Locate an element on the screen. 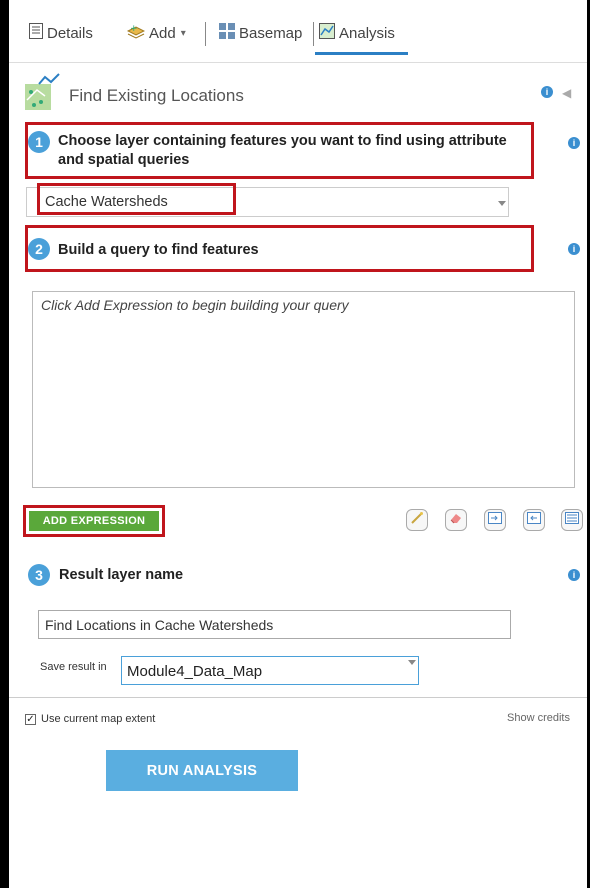 The height and width of the screenshot is (888, 590). details-icon is located at coordinates (36, 33).